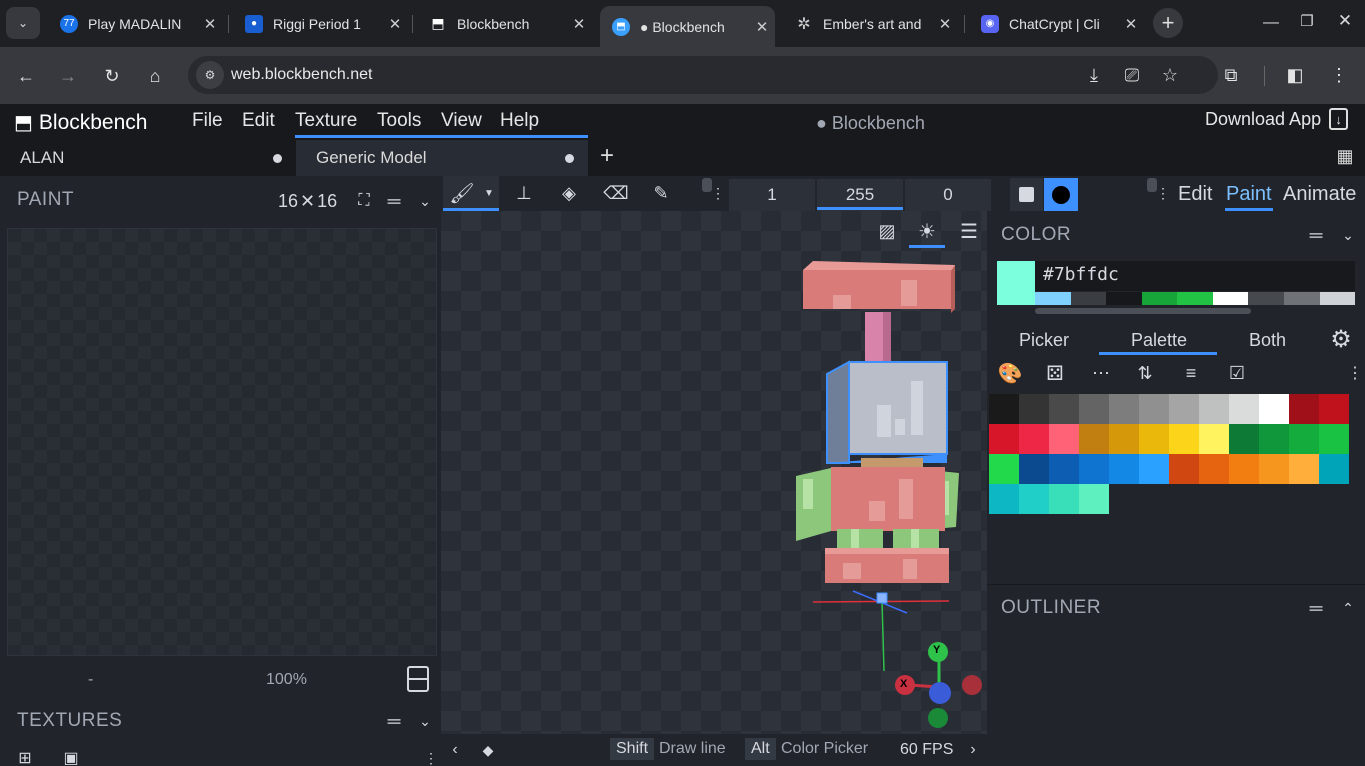 The width and height of the screenshot is (1365, 766). What do you see at coordinates (973, 750) in the screenshot?
I see `chevron-right-icon: ›` at bounding box center [973, 750].